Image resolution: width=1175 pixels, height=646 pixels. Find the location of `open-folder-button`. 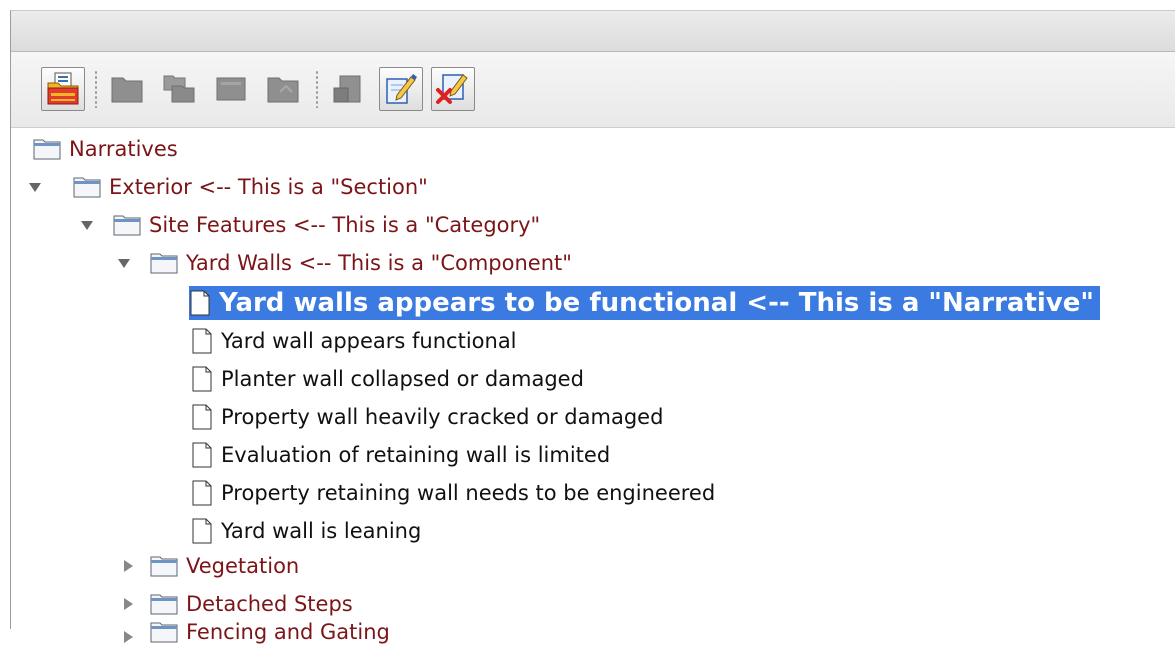

open-folder-button is located at coordinates (283, 89).